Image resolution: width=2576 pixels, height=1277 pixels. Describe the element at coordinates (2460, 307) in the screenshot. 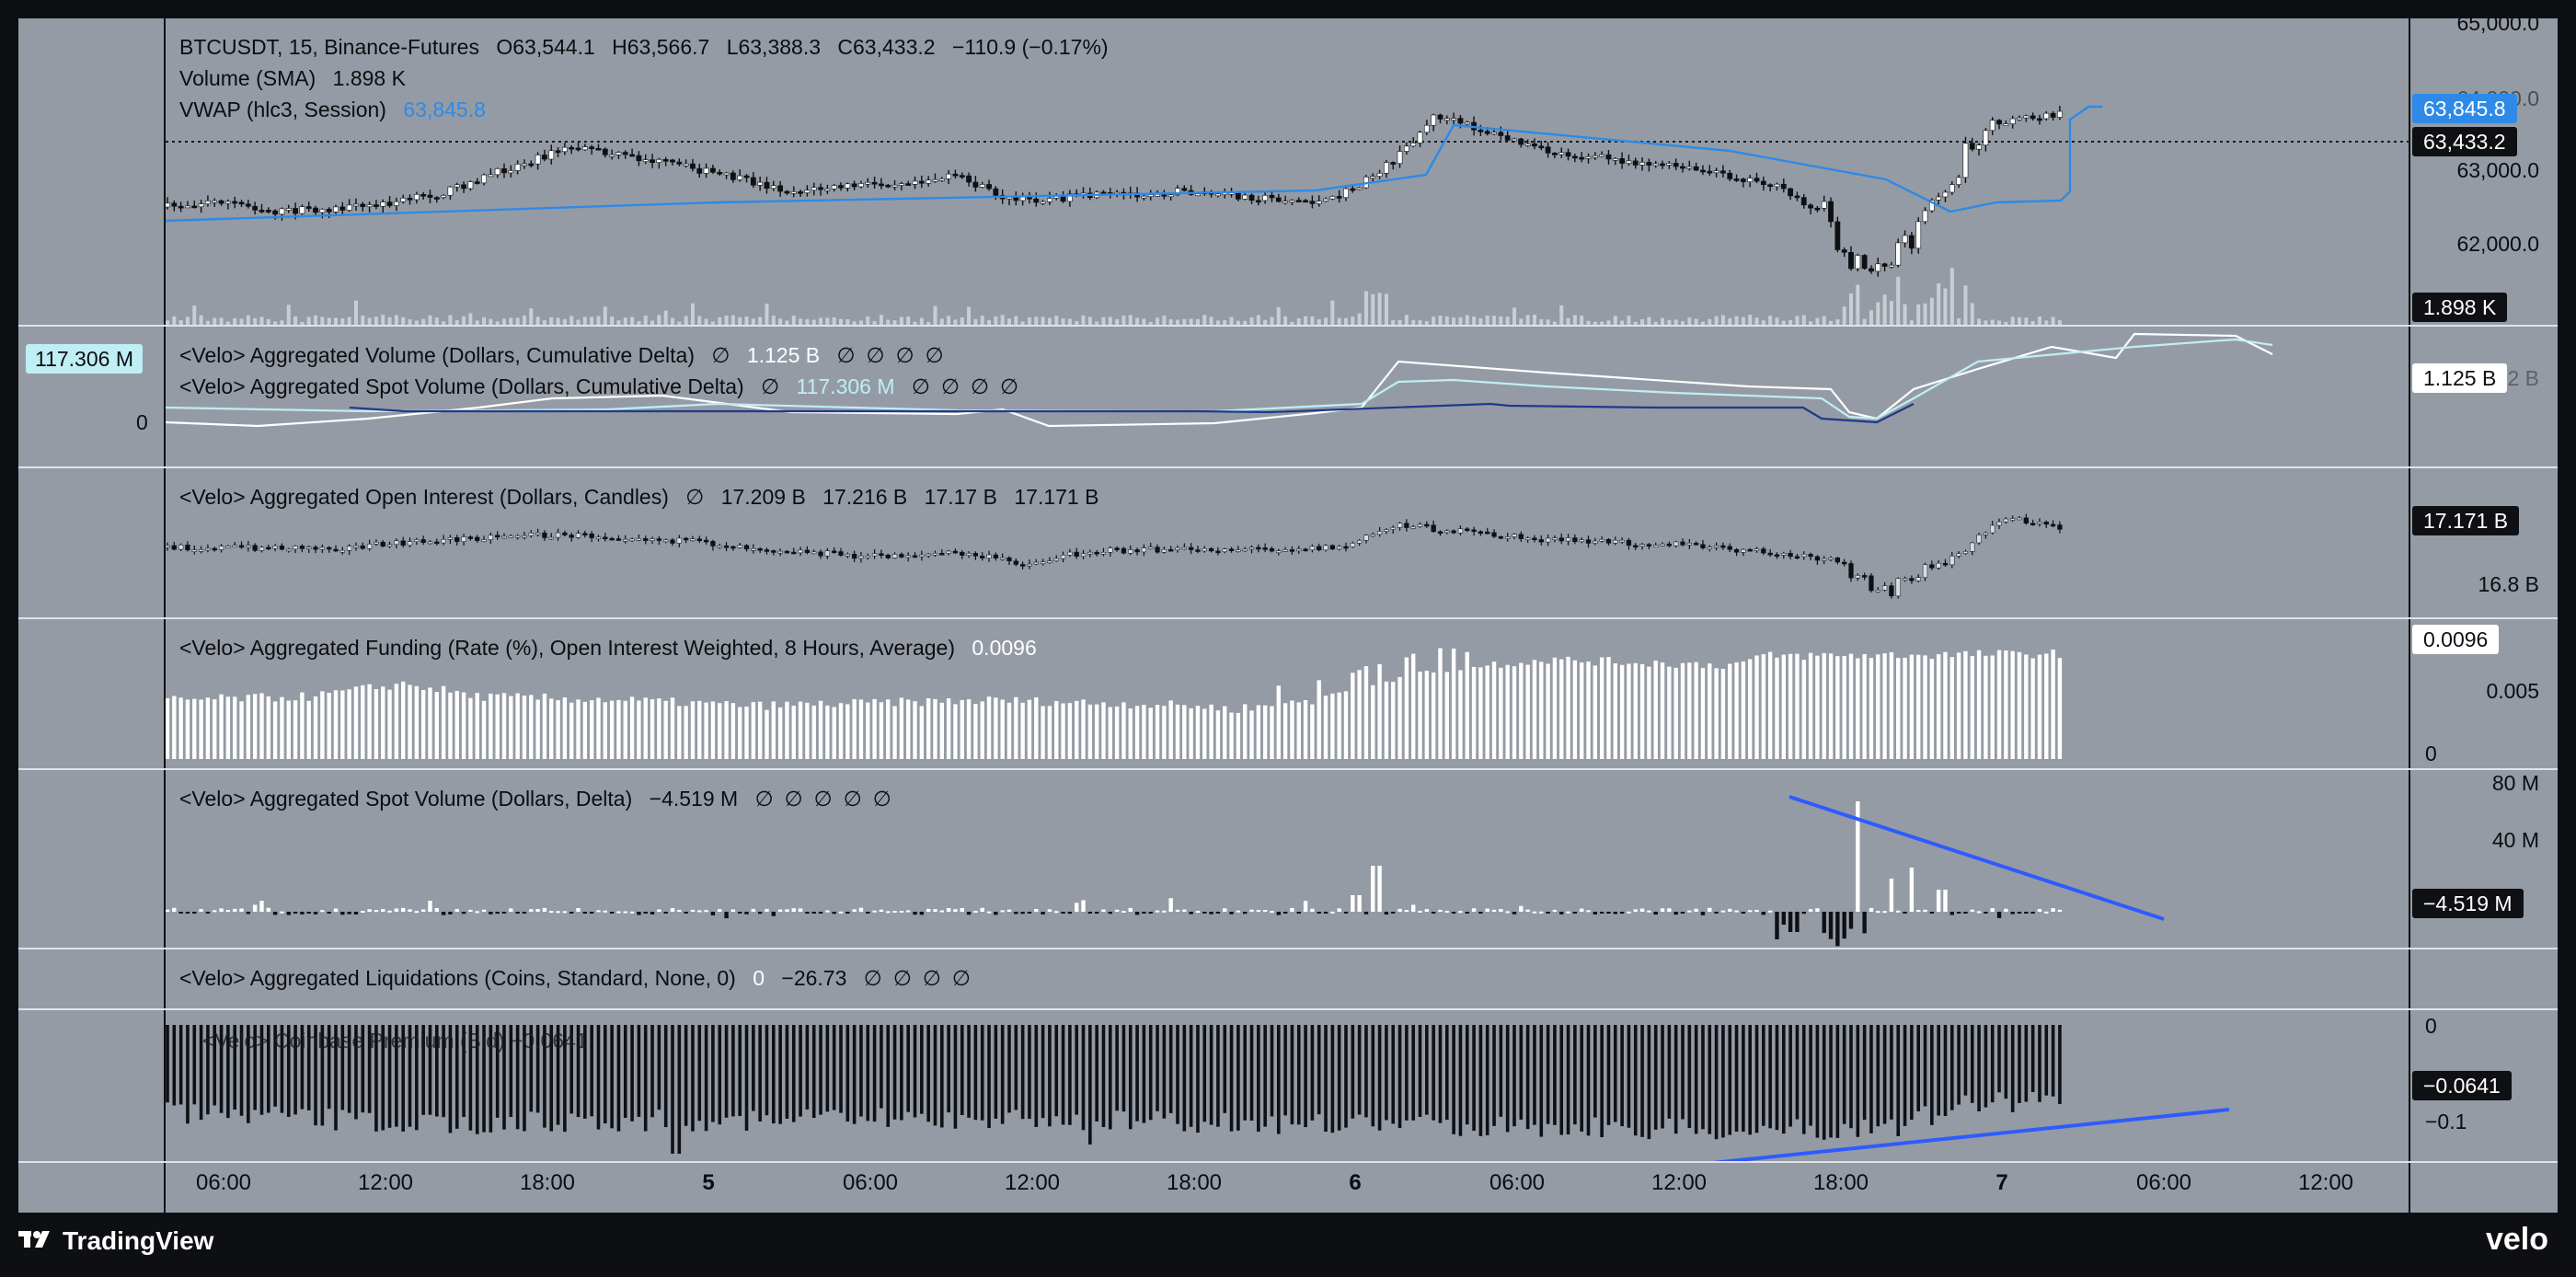

I see `volume-tag: 1.898 K` at that location.